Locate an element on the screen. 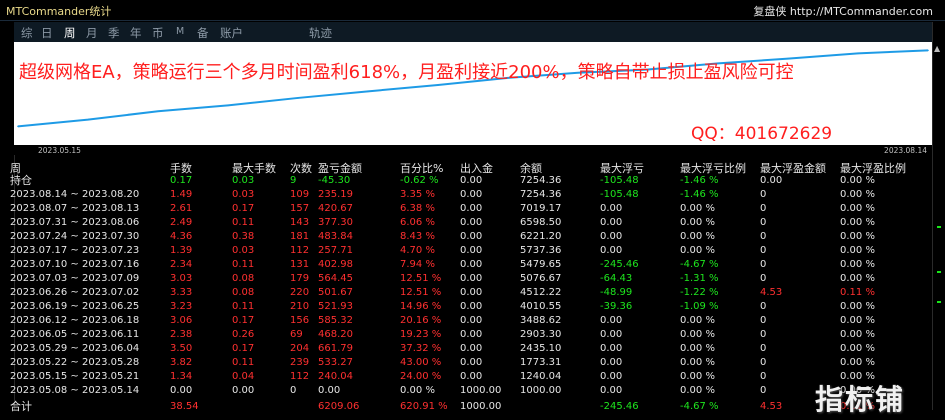  table-cell: 377.30 is located at coordinates (335, 222).